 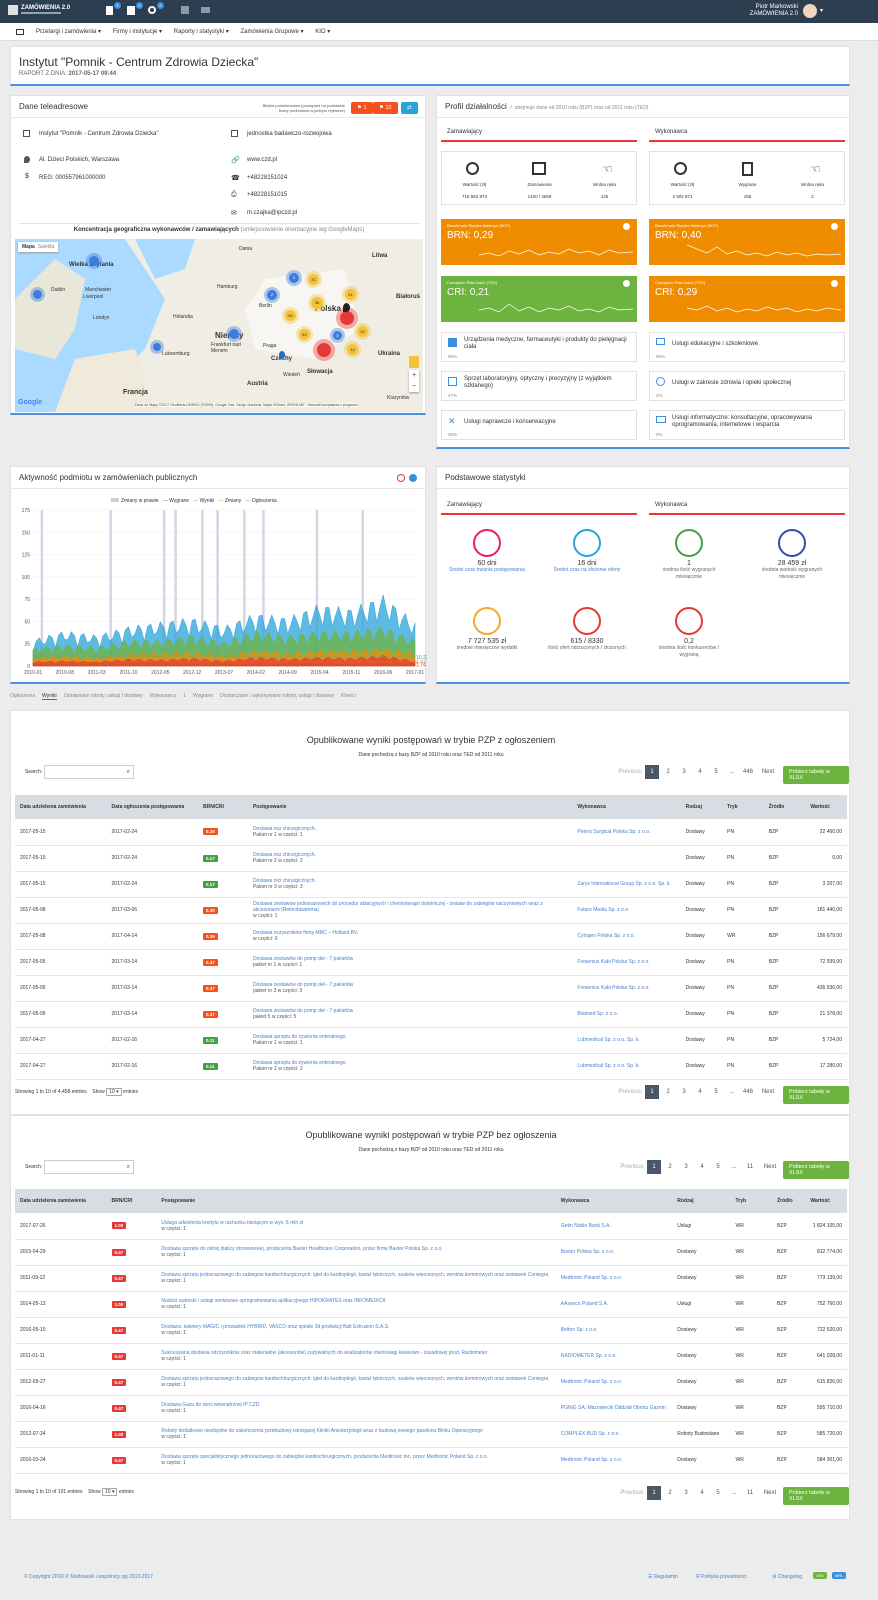 What do you see at coordinates (271, 32) in the screenshot?
I see `nav-grupowe: Zamówienia Grupowe ▾` at bounding box center [271, 32].